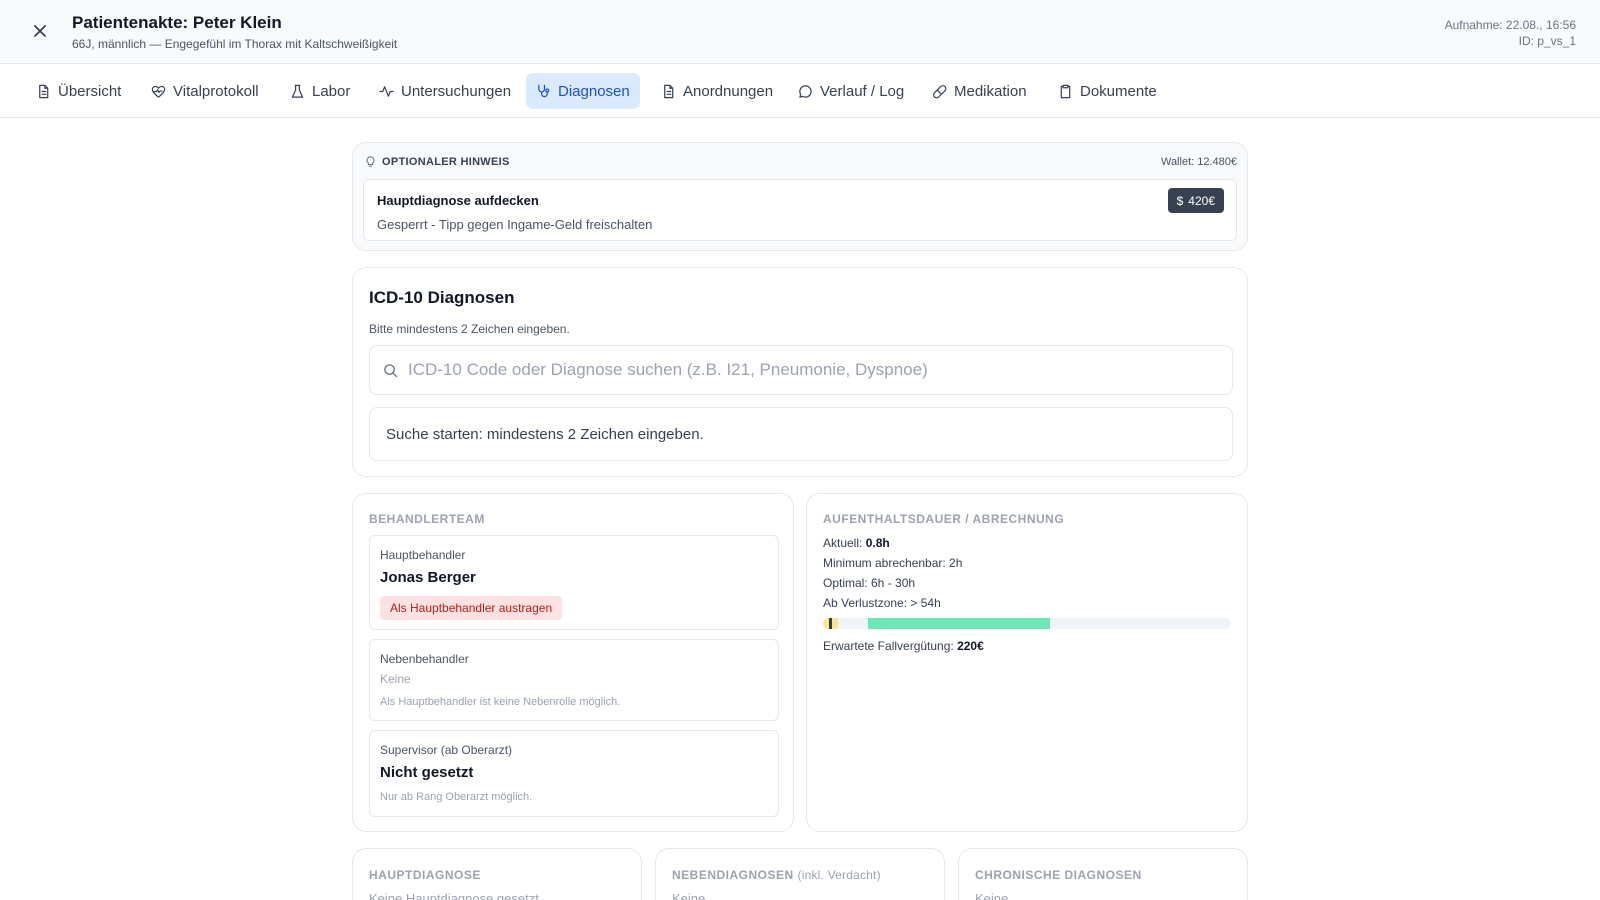 The image size is (1600, 900). What do you see at coordinates (391, 370) in the screenshot?
I see `search-icon` at bounding box center [391, 370].